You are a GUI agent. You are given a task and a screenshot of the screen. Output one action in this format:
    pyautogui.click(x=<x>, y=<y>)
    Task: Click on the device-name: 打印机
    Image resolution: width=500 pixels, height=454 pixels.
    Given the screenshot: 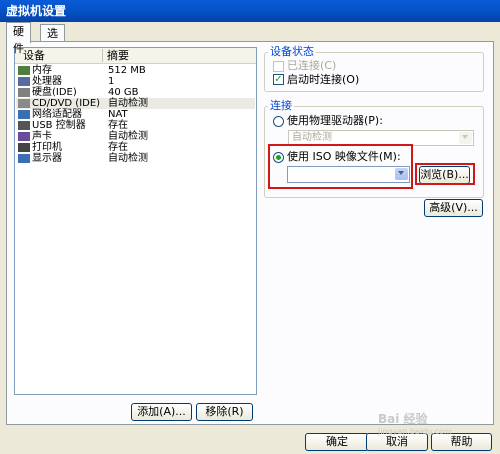 What is the action you would take?
    pyautogui.click(x=47, y=147)
    